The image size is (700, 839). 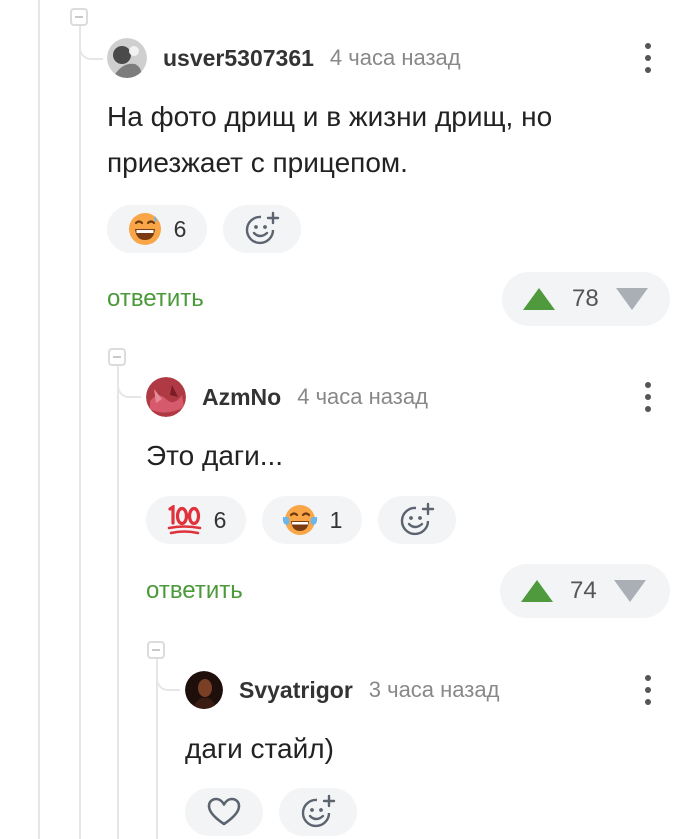 What do you see at coordinates (80, 430) in the screenshot?
I see `thread-line-level1` at bounding box center [80, 430].